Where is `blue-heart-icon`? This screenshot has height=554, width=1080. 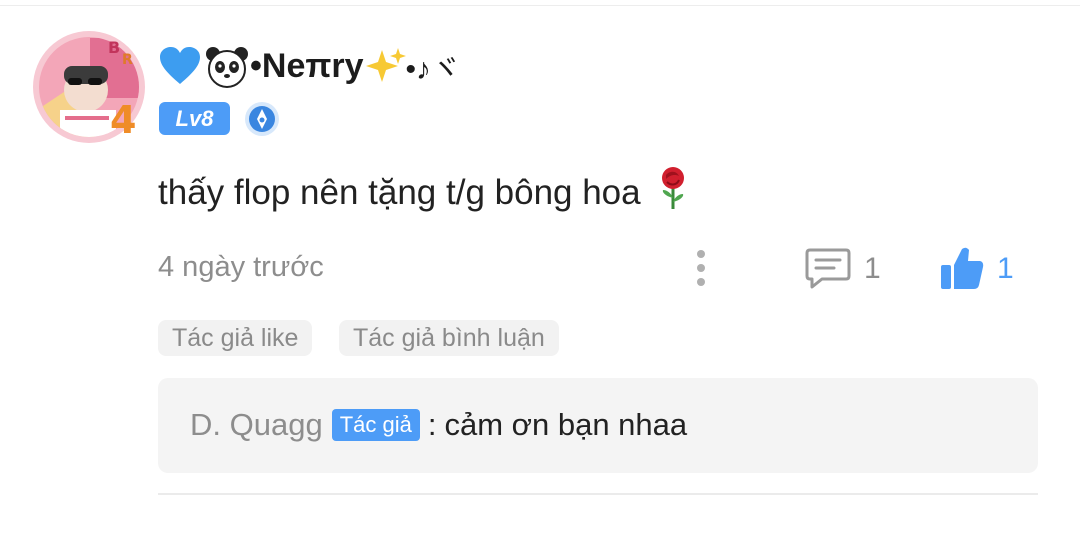
blue-heart-icon is located at coordinates (180, 66).